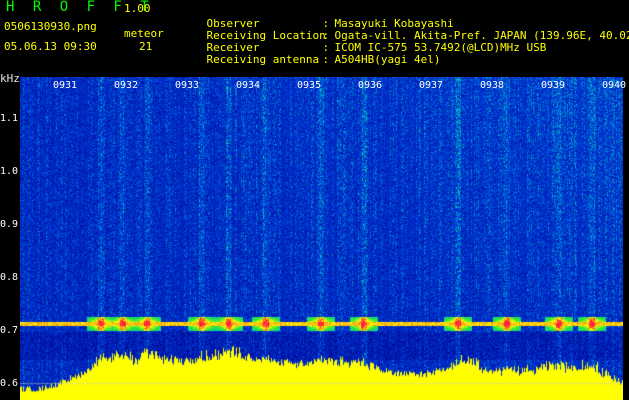 Image resolution: width=629 pixels, height=400 pixels. I want to click on x-tick-label: 0933, so click(187, 85).